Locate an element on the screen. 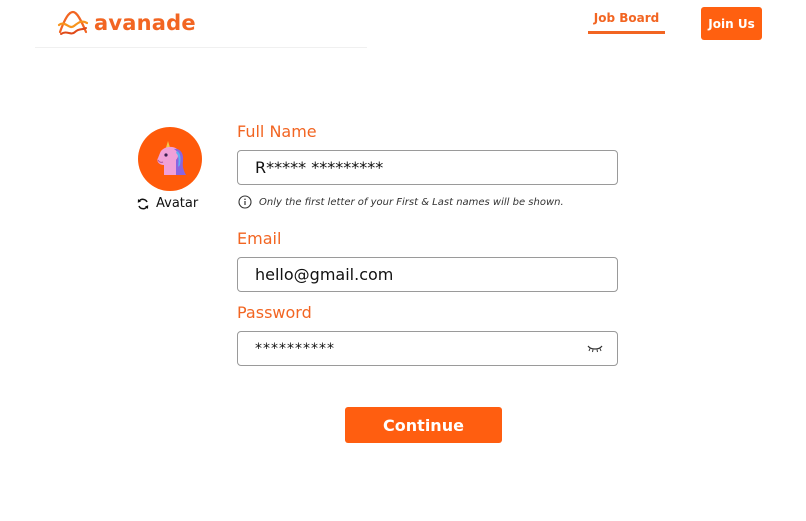 This screenshot has height=521, width=806. full-name-field: R***** ********* is located at coordinates (427, 167).